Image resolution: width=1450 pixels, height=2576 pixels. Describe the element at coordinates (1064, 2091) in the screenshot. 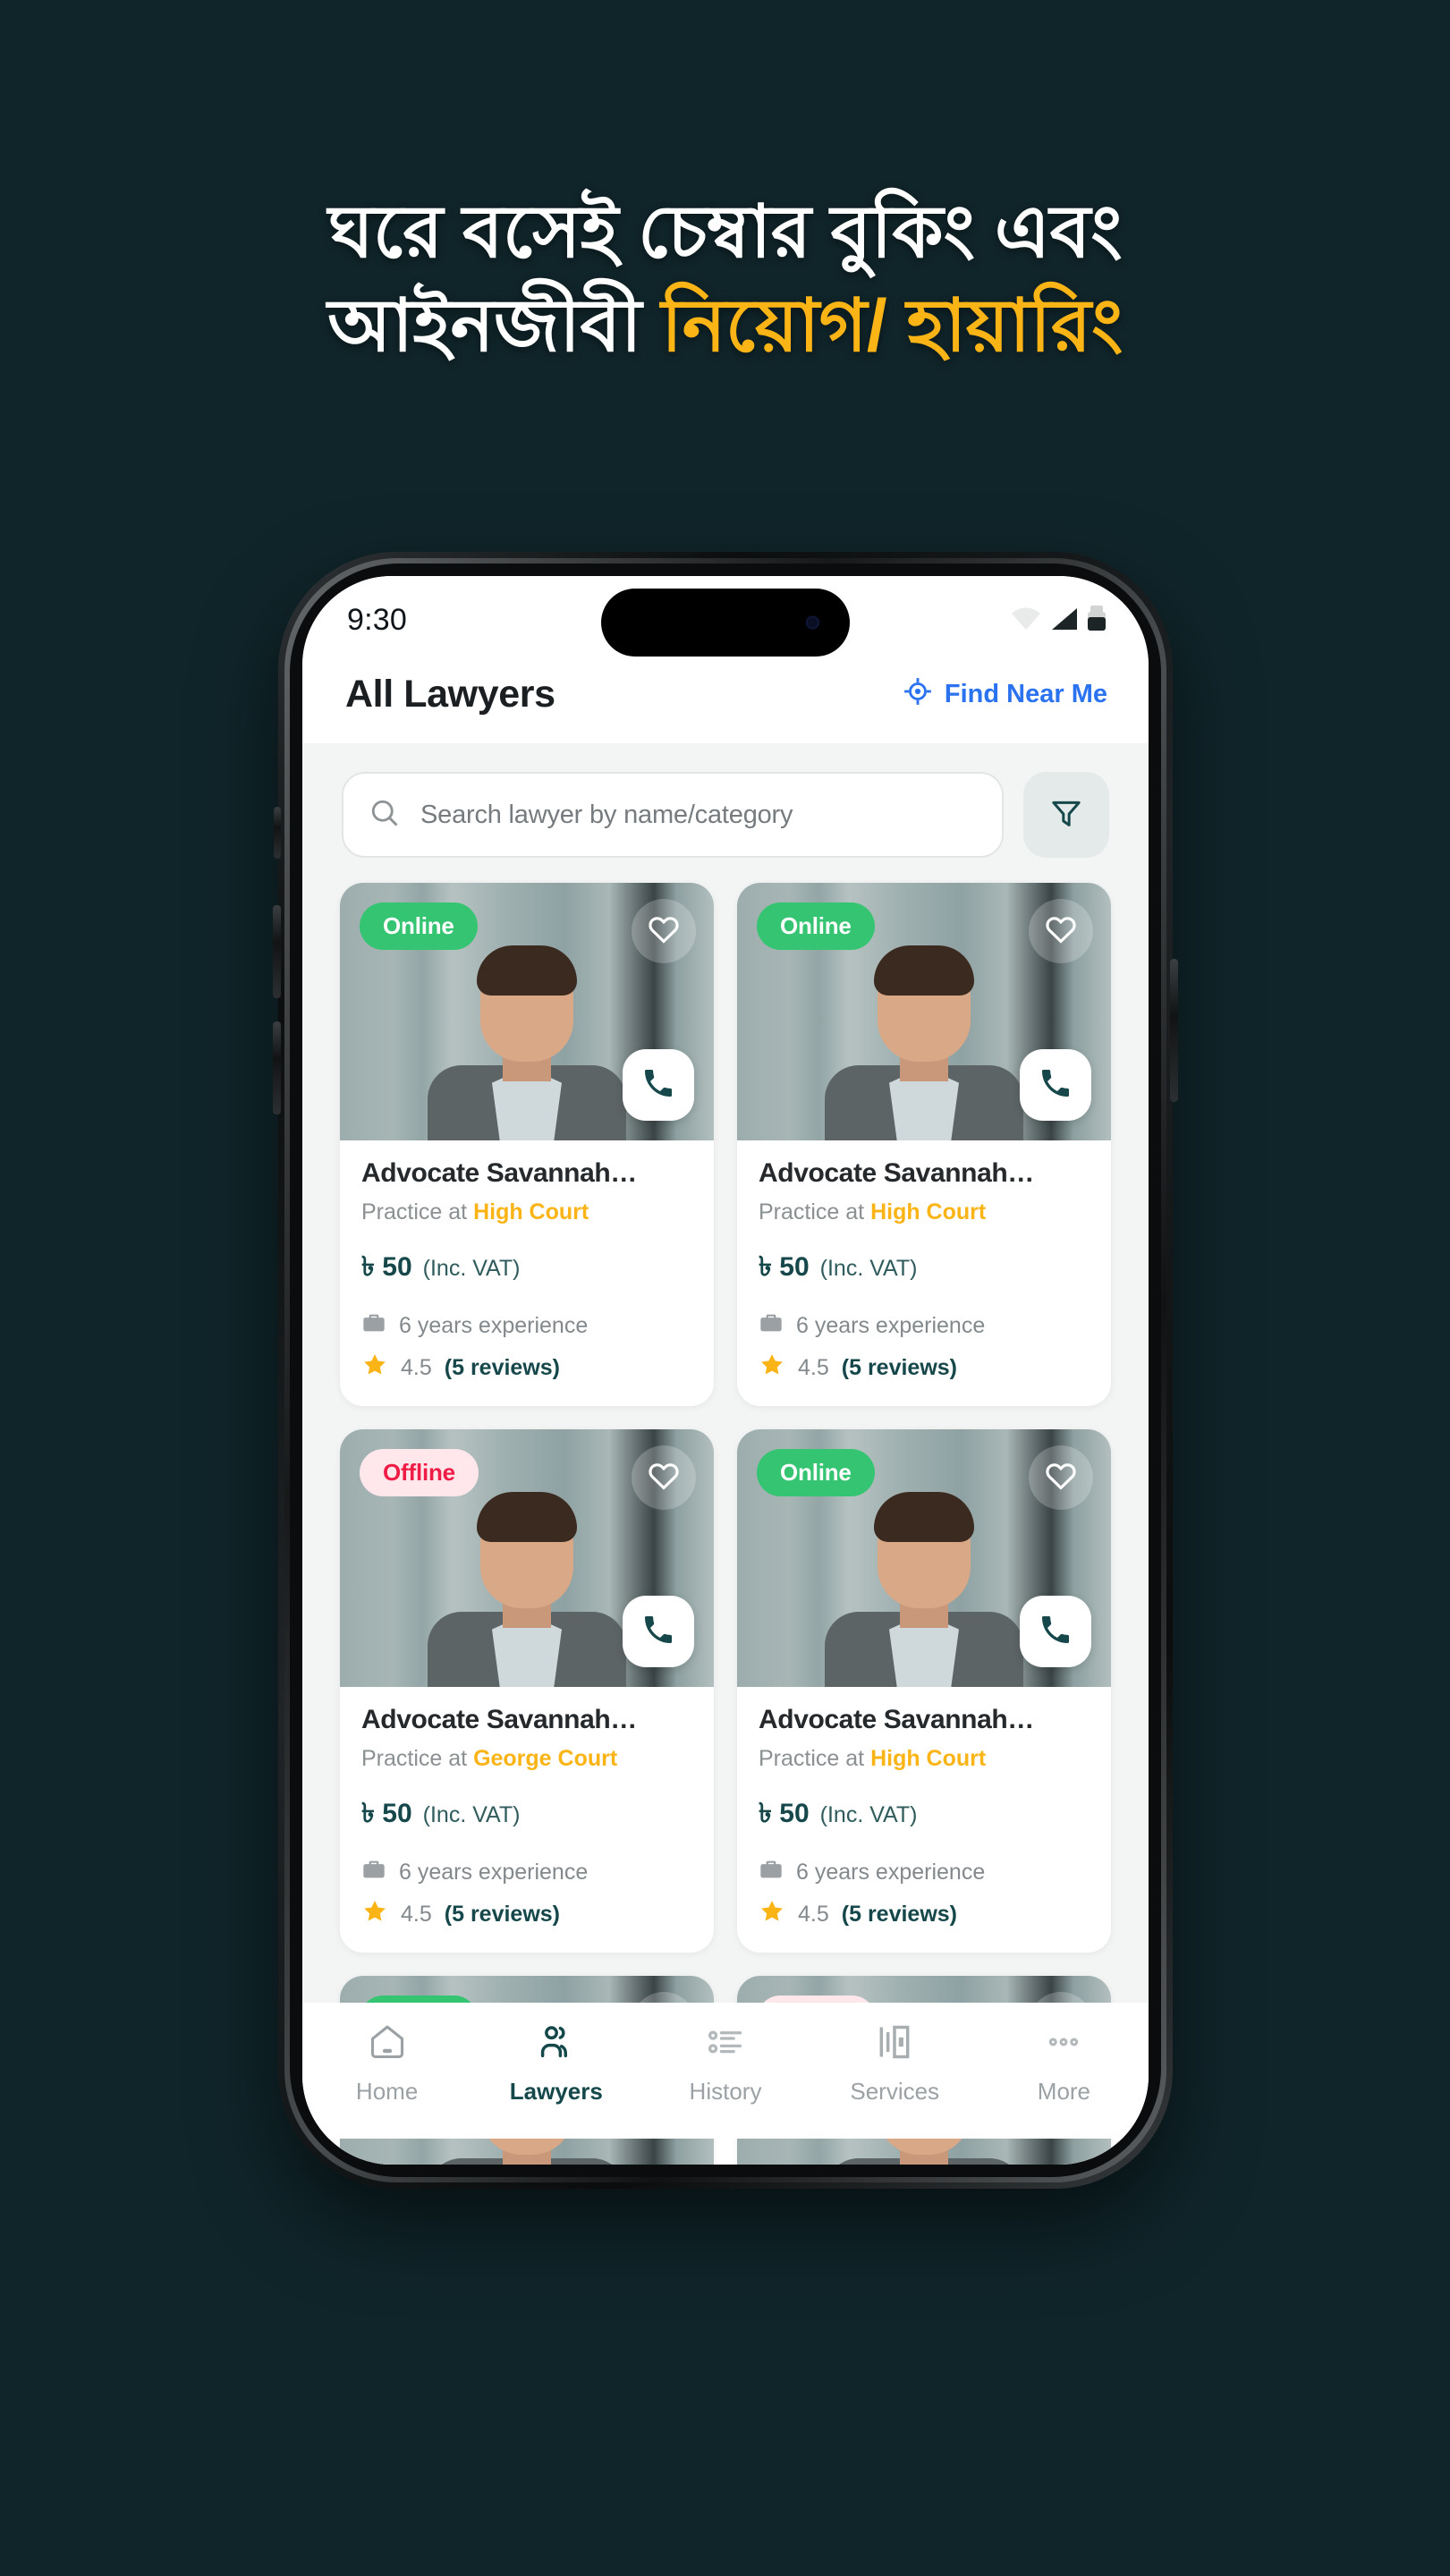

I see `nav-label-more: More` at that location.